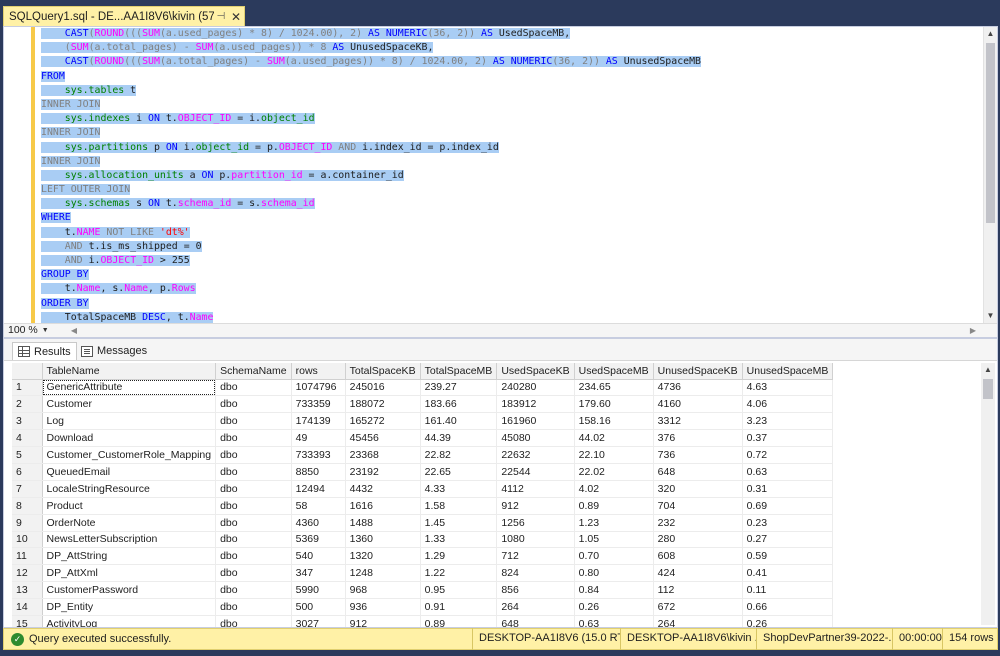 Image resolution: width=1000 pixels, height=656 pixels. Describe the element at coordinates (698, 438) in the screenshot. I see `table-cell: 376` at that location.